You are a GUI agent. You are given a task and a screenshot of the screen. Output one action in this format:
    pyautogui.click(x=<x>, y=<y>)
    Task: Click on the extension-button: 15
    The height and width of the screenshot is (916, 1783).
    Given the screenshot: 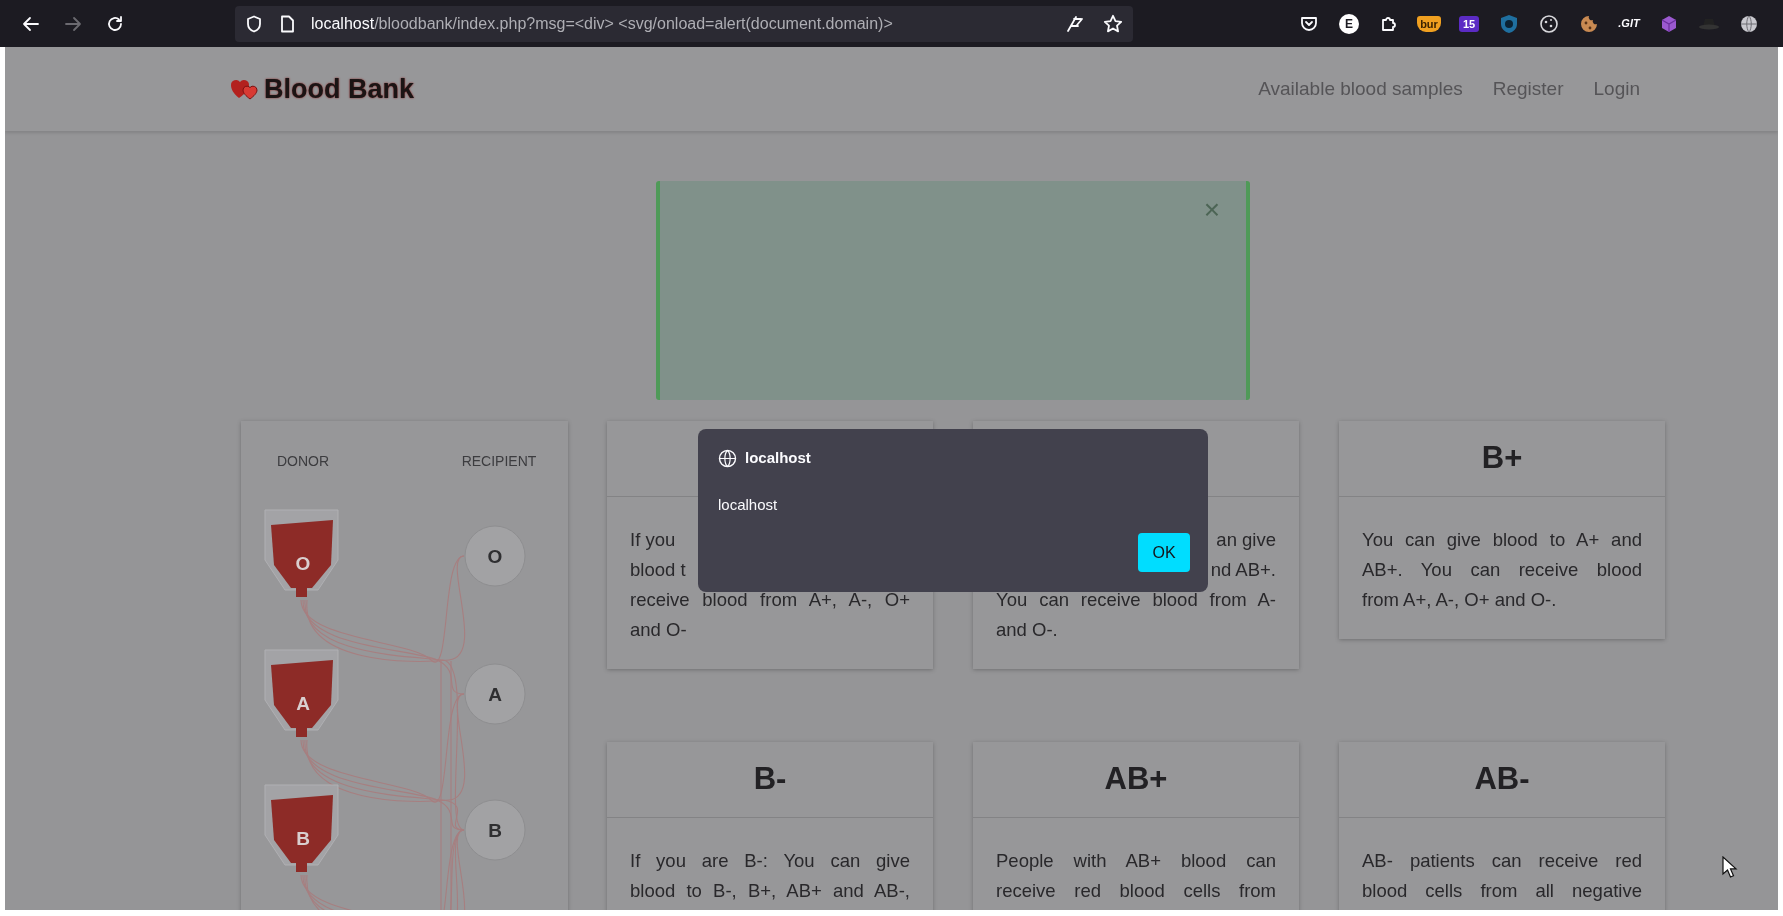 What is the action you would take?
    pyautogui.click(x=1469, y=23)
    